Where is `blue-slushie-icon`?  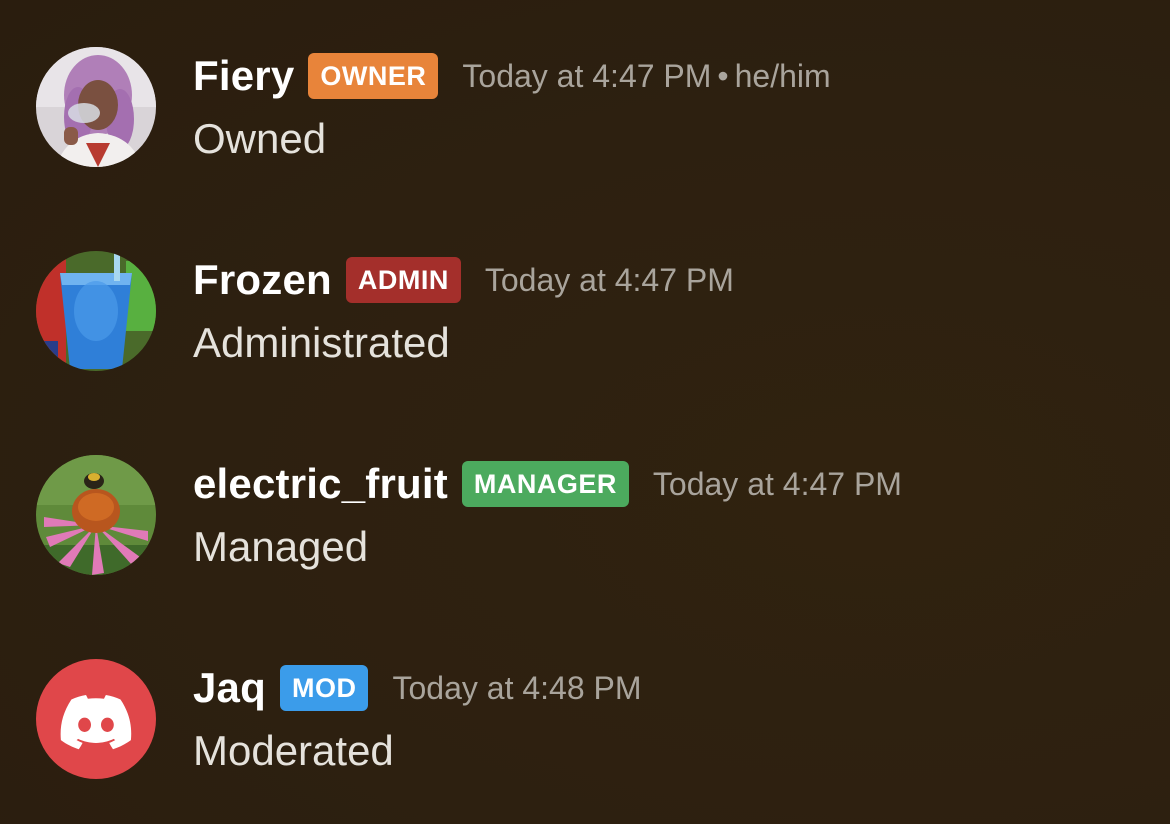 blue-slushie-icon is located at coordinates (96, 311).